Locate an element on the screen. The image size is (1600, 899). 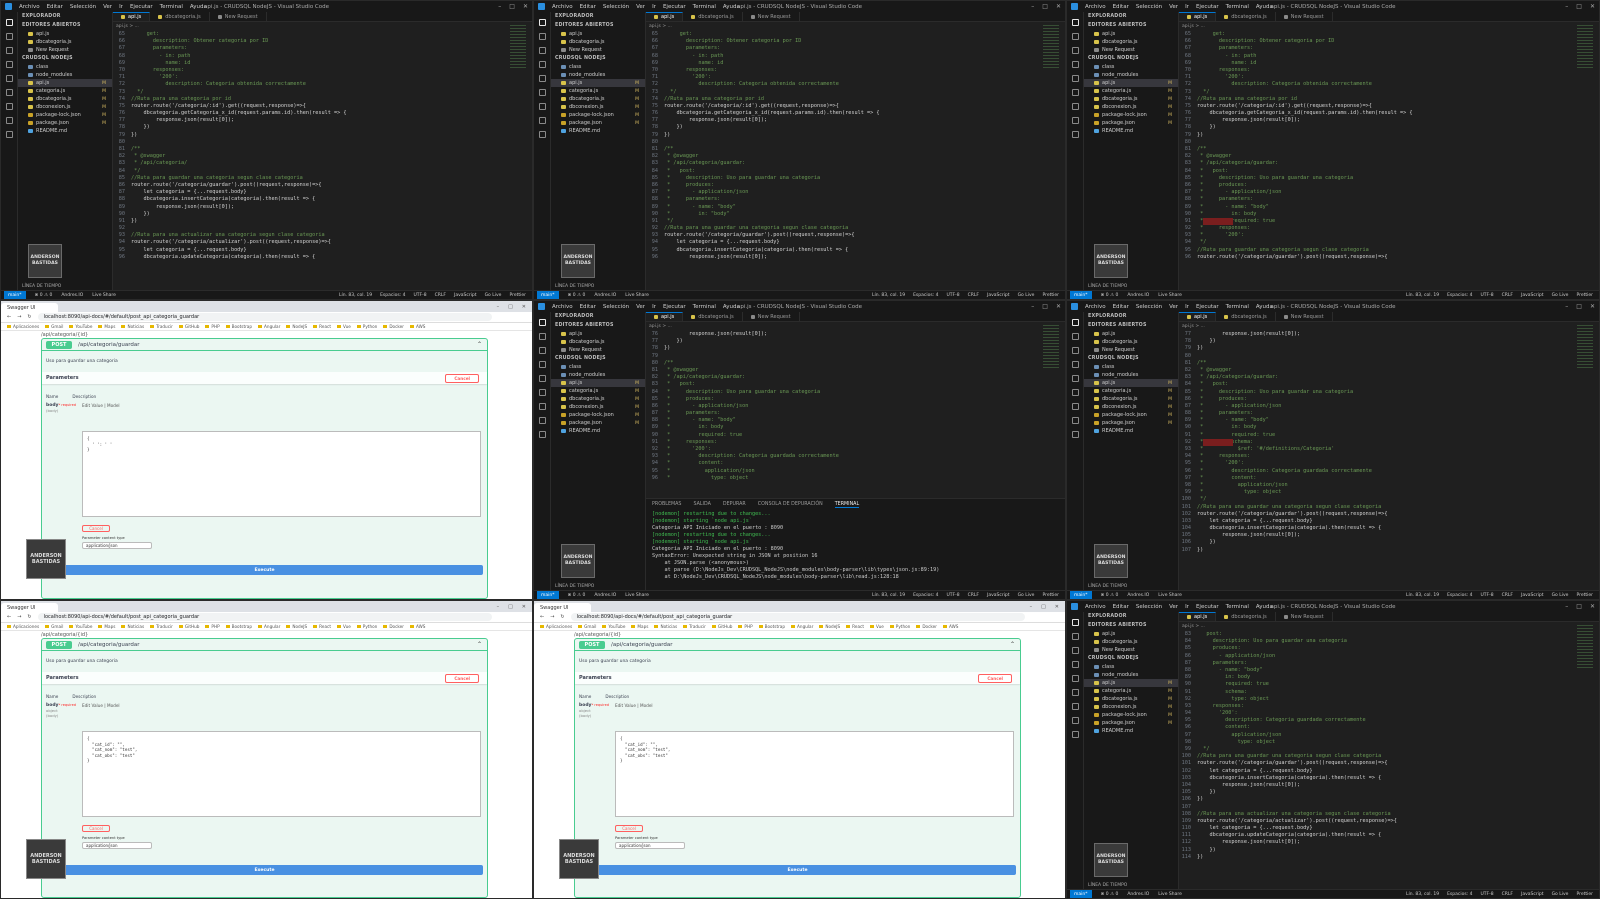
cancel-button: Cancel is located at coordinates (462, 678).